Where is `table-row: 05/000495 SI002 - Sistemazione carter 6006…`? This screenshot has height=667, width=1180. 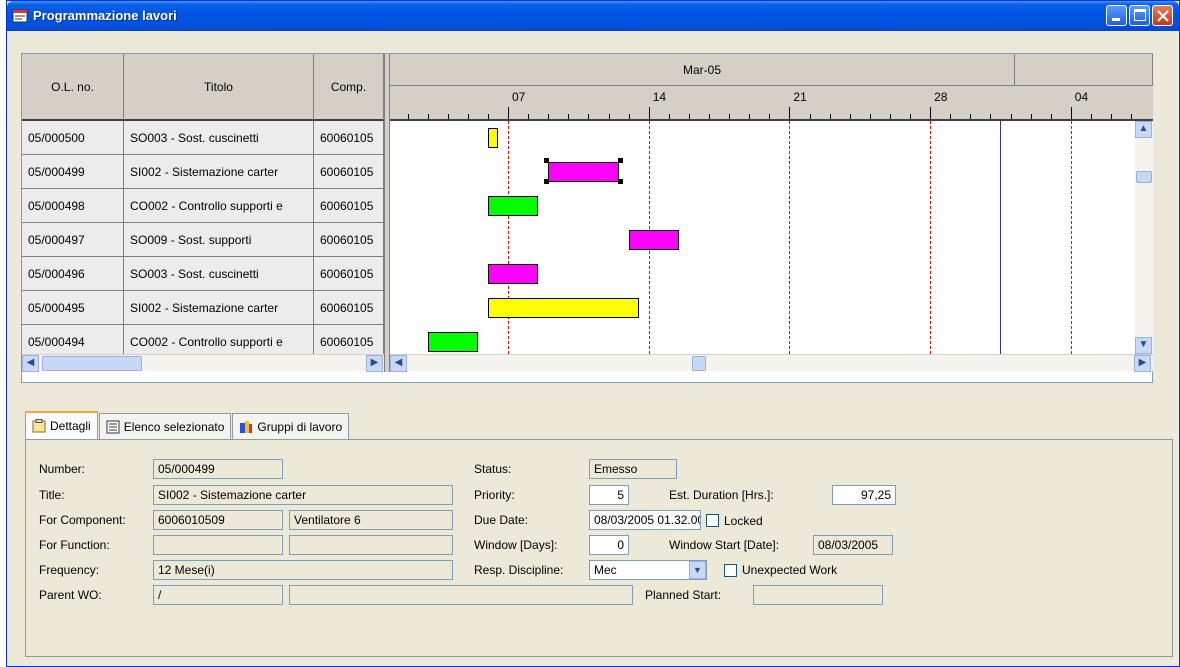
table-row: 05/000495 SI002 - Sistemazione carter 6006… is located at coordinates (203, 308).